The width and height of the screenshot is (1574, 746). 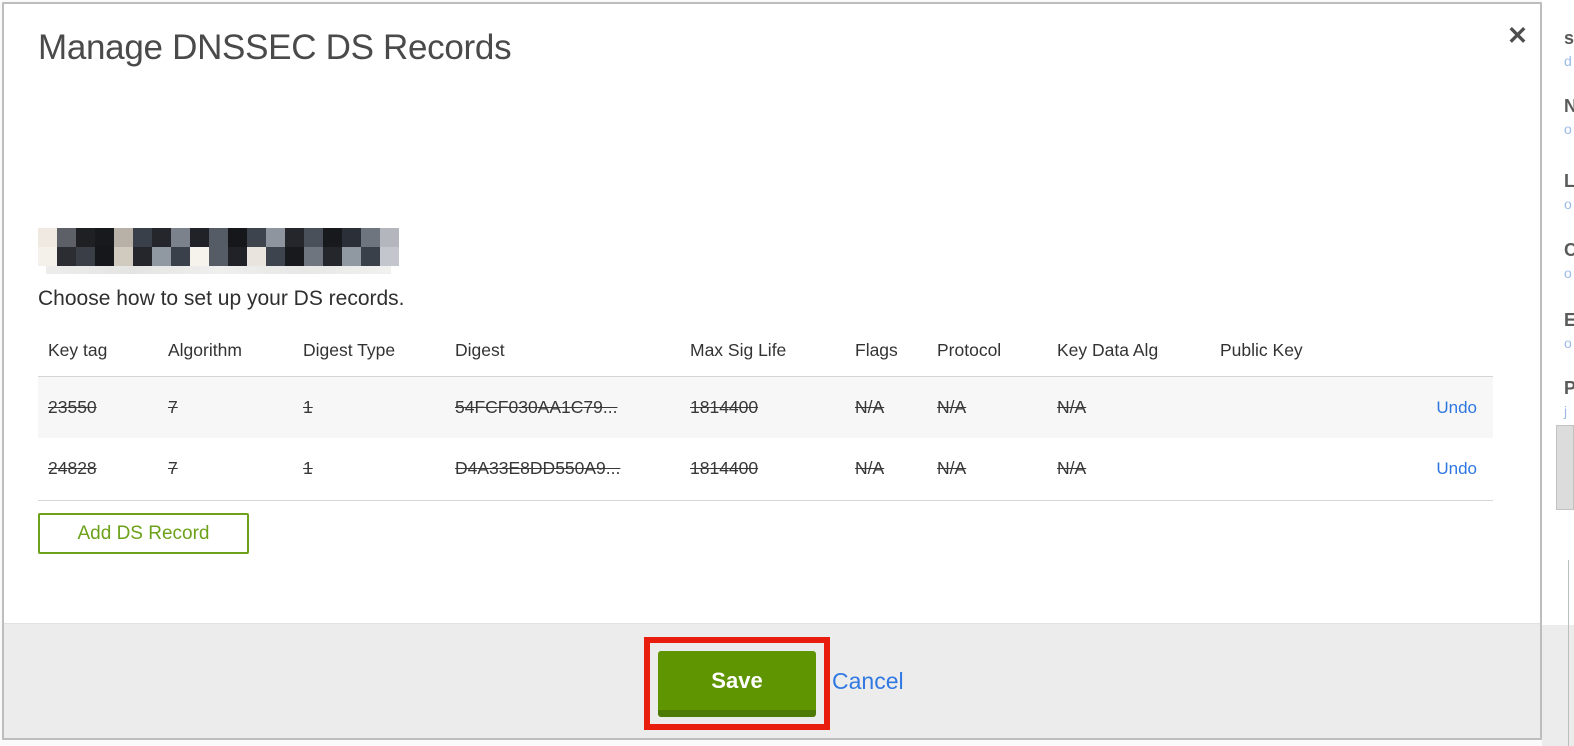 What do you see at coordinates (886, 353) in the screenshot?
I see `col-header-flags: Flags` at bounding box center [886, 353].